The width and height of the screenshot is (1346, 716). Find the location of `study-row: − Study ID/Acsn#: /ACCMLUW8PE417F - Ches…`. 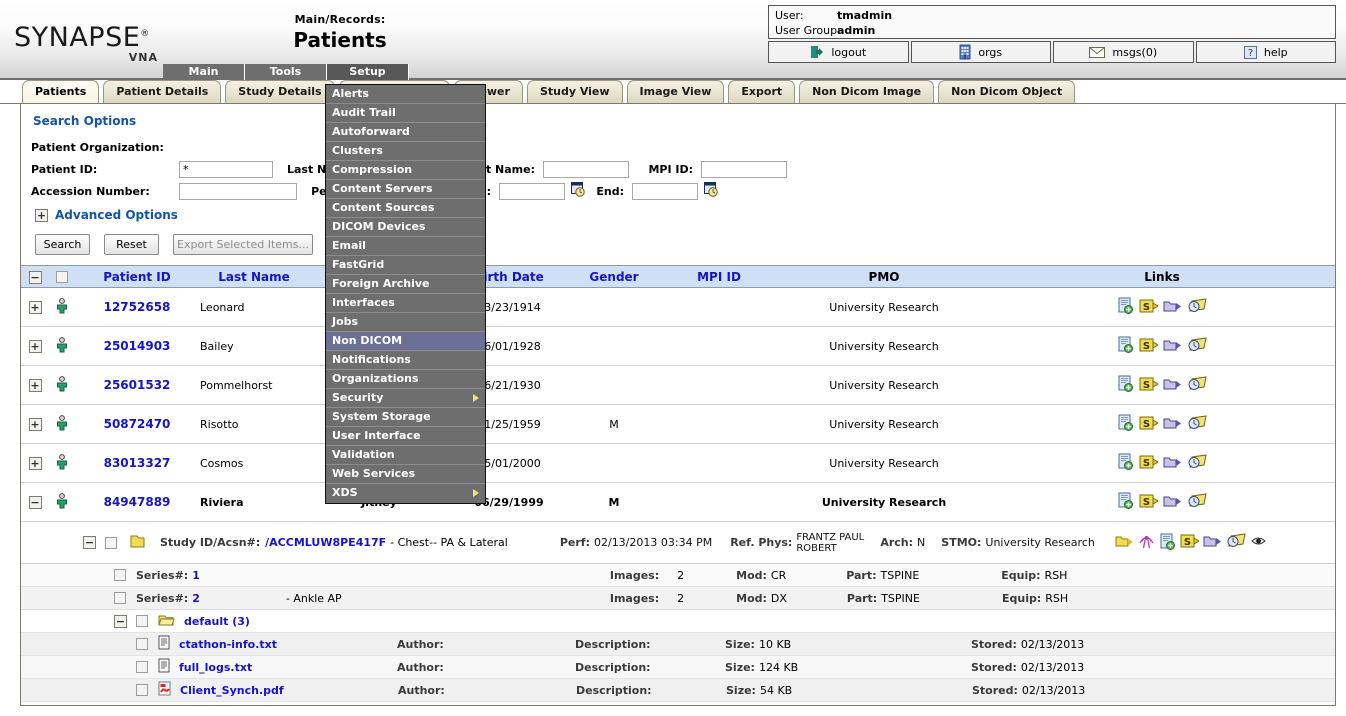

study-row: − Study ID/Acsn#: /ACCMLUW8PE417F - Ches… is located at coordinates (678, 543).